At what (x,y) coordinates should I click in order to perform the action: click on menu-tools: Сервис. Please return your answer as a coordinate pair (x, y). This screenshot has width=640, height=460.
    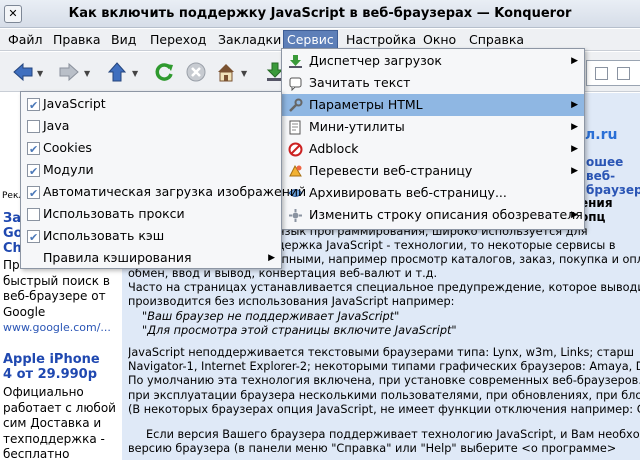
    Looking at the image, I should click on (310, 40).